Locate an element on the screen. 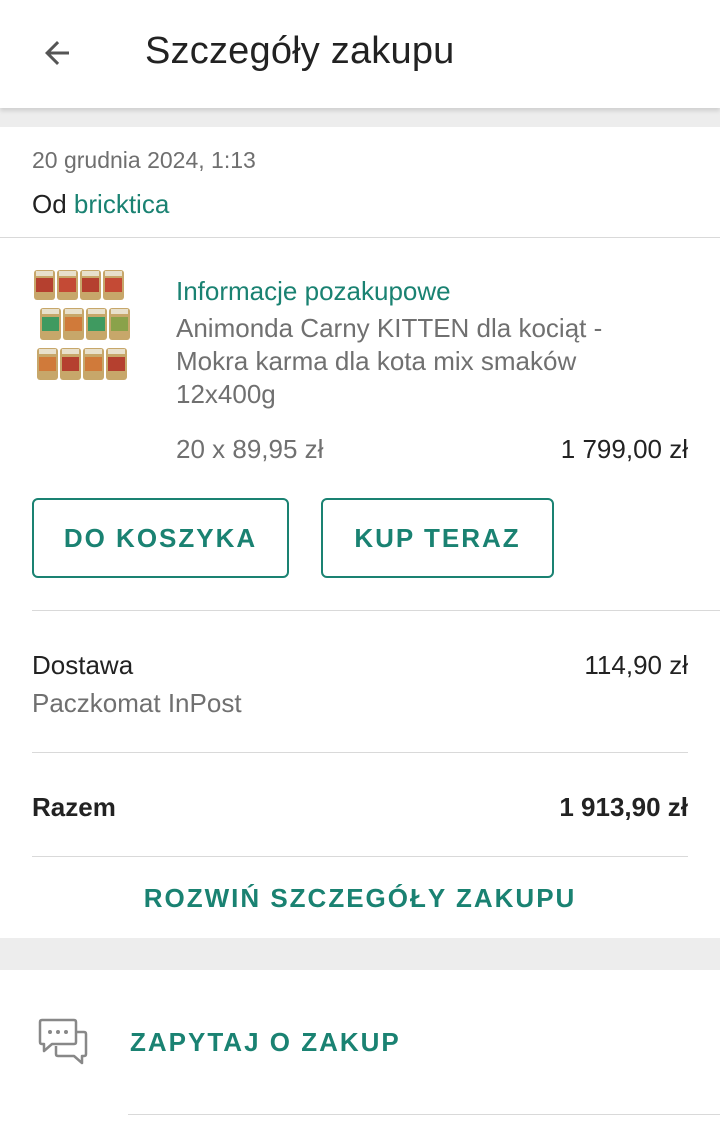  arrow-left-icon is located at coordinates (57, 53).